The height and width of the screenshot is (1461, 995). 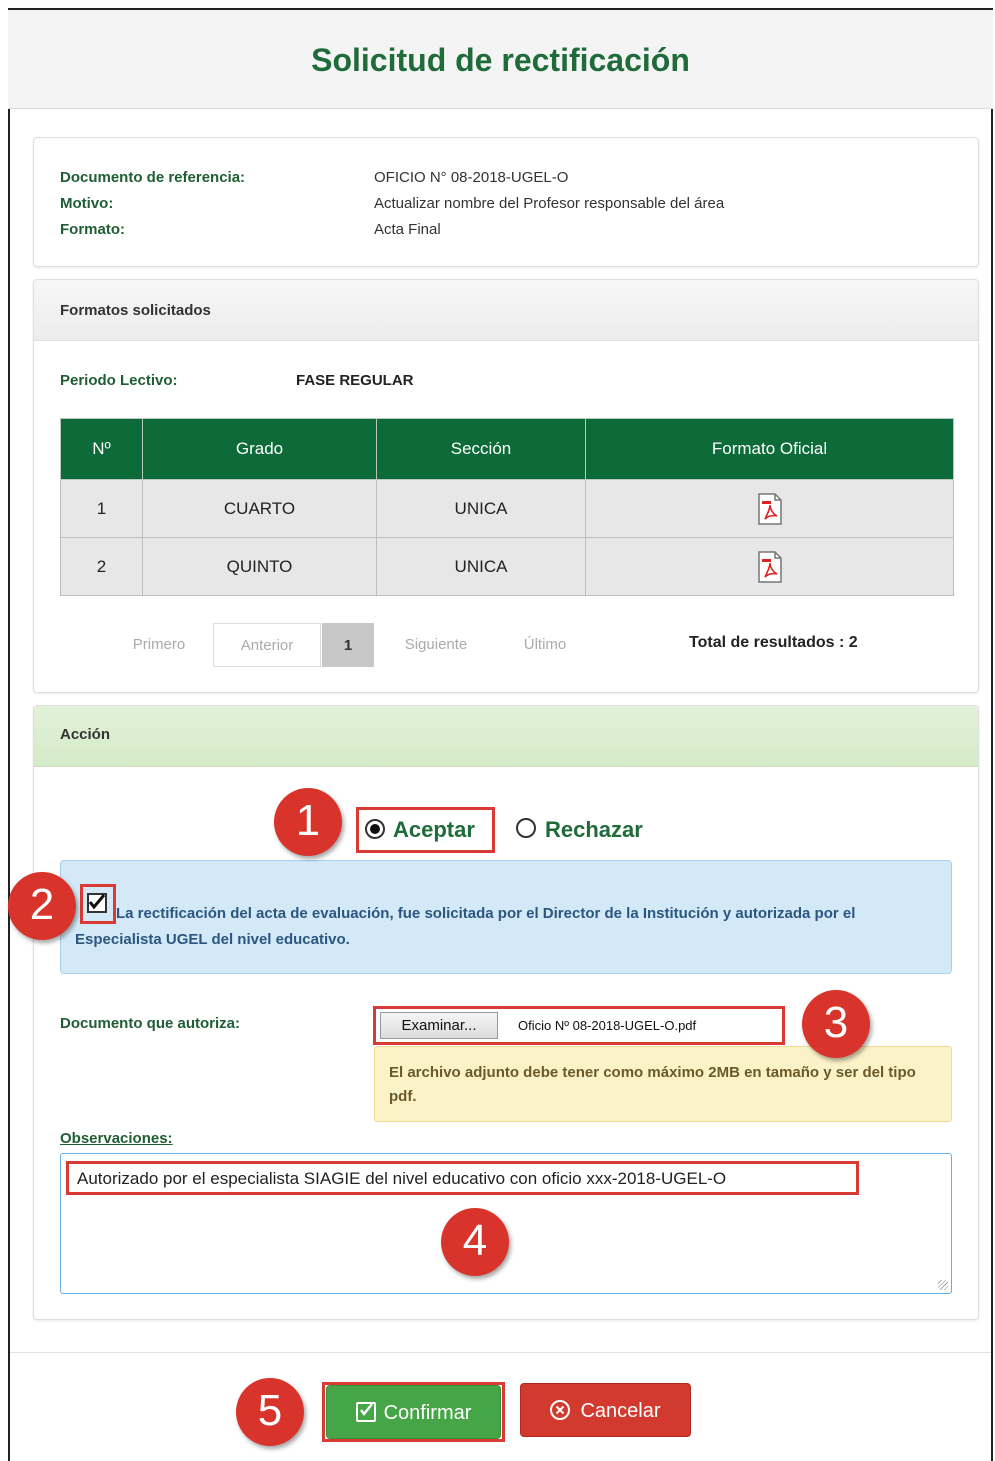 I want to click on column-header: Formato Oficial, so click(x=769, y=449).